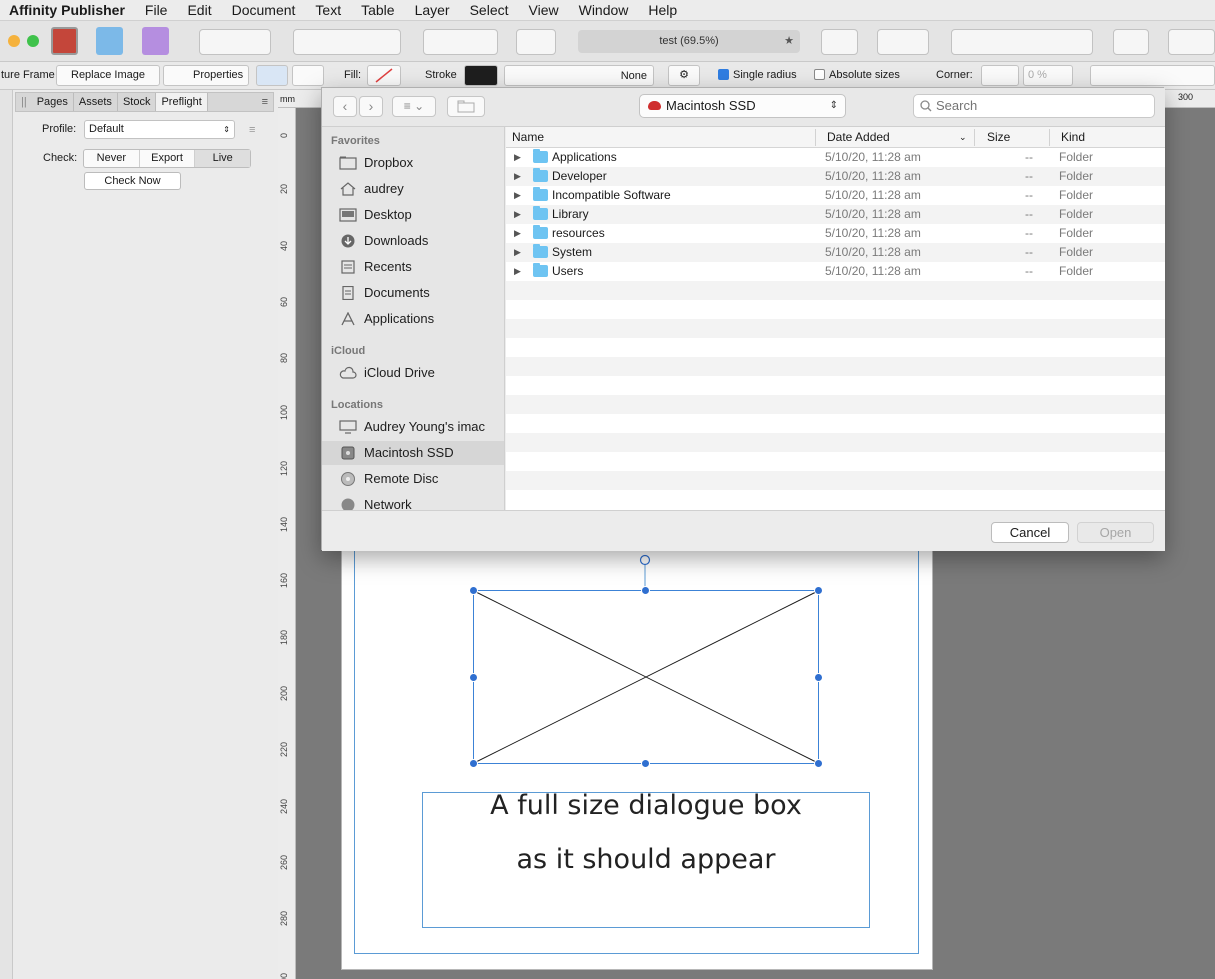 The image size is (1215, 979). I want to click on pin-tools-button, so click(460, 42).